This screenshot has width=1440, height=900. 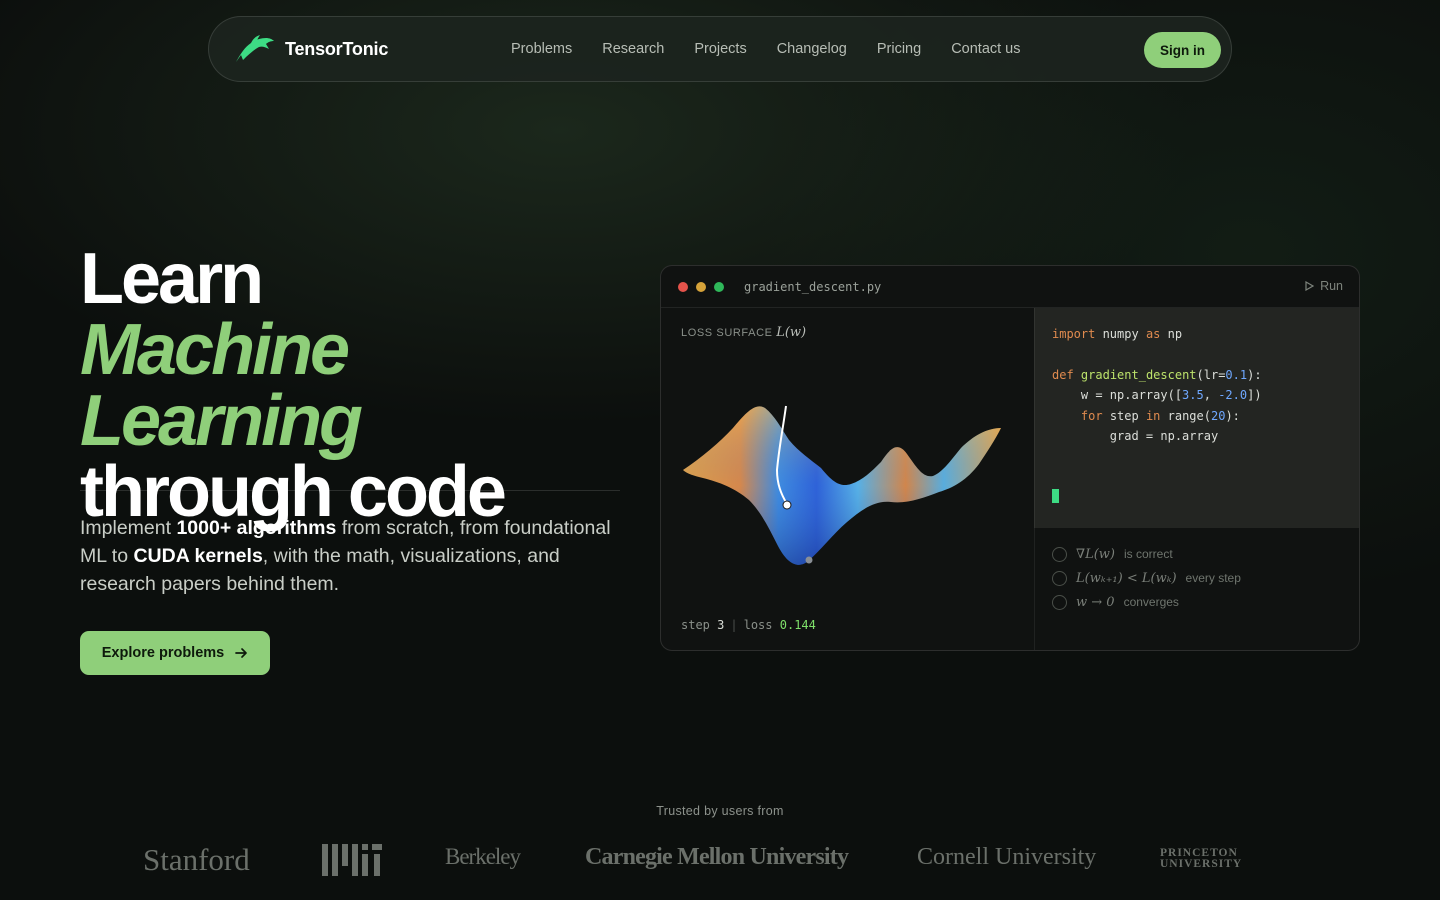 I want to click on cornell-logo: Cornell University, so click(x=1007, y=857).